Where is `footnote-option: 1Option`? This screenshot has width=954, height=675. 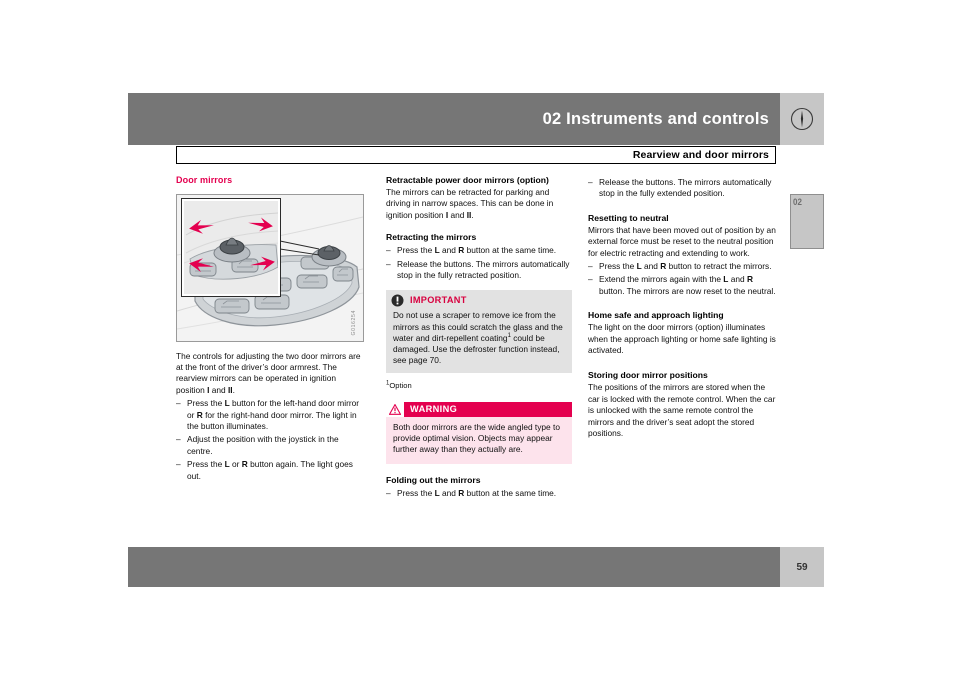
footnote-option: 1Option is located at coordinates (479, 386).